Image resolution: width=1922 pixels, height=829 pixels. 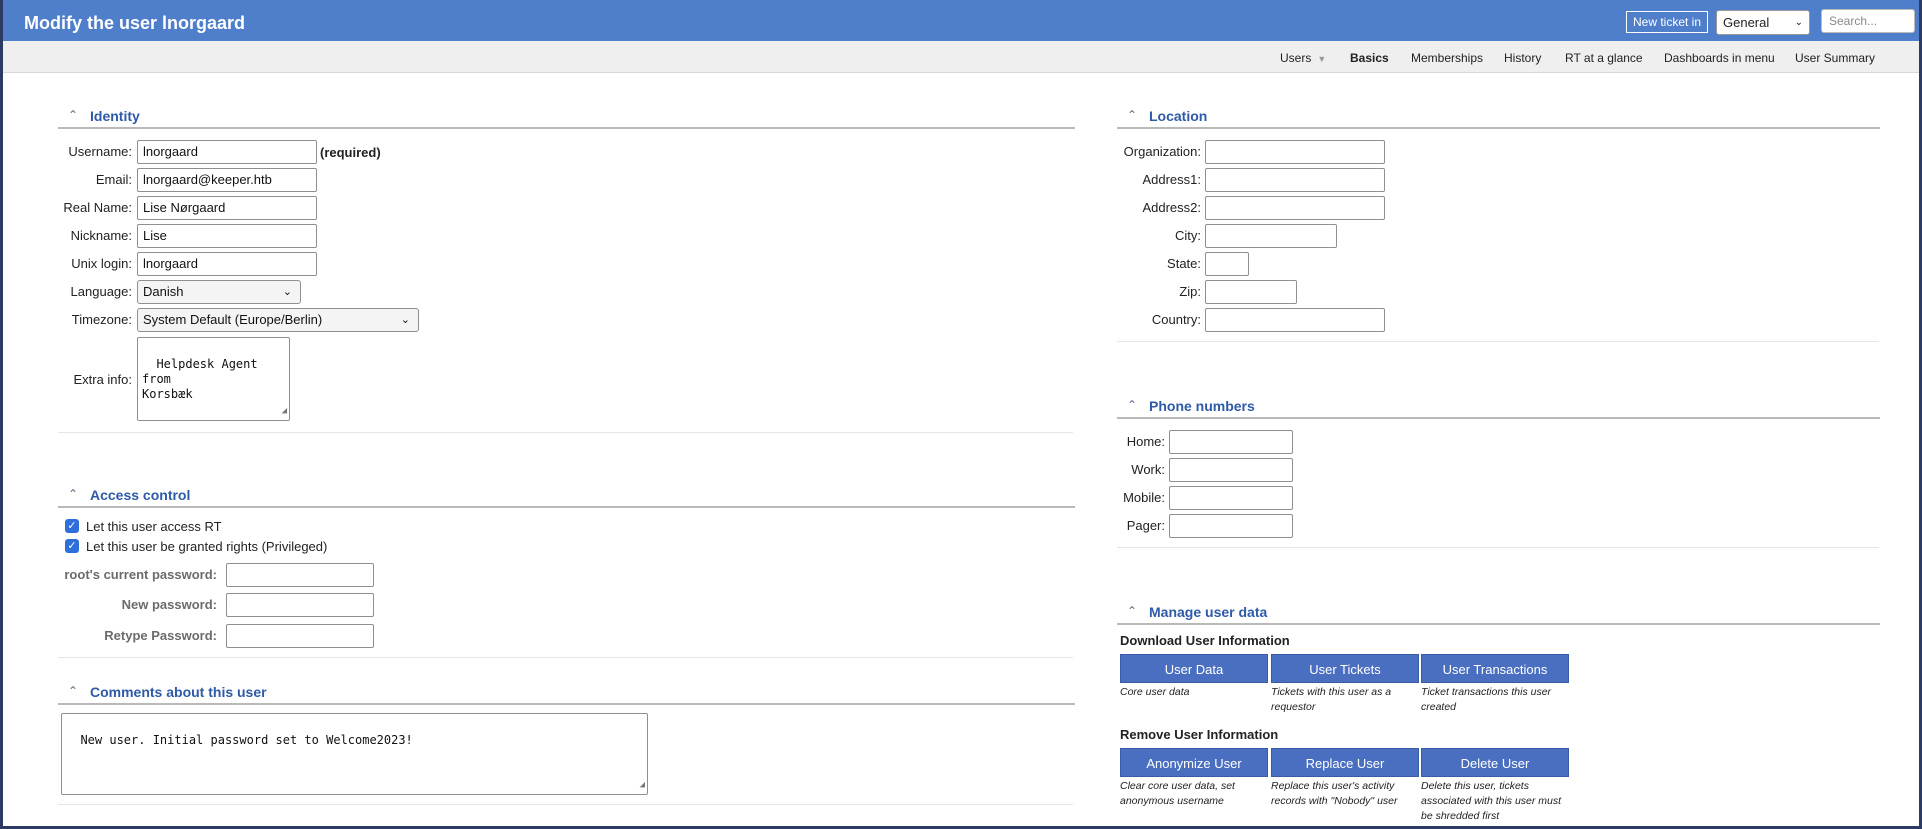 I want to click on access-section-divider, so click(x=565, y=657).